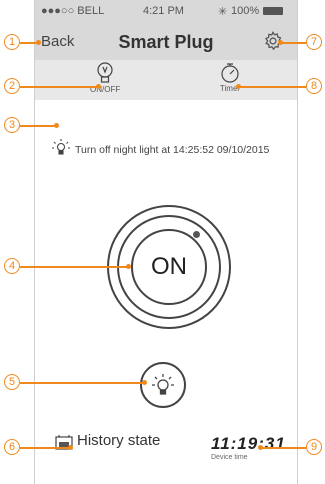  I want to click on onoff-toggle: ON/OFF, so click(105, 77).